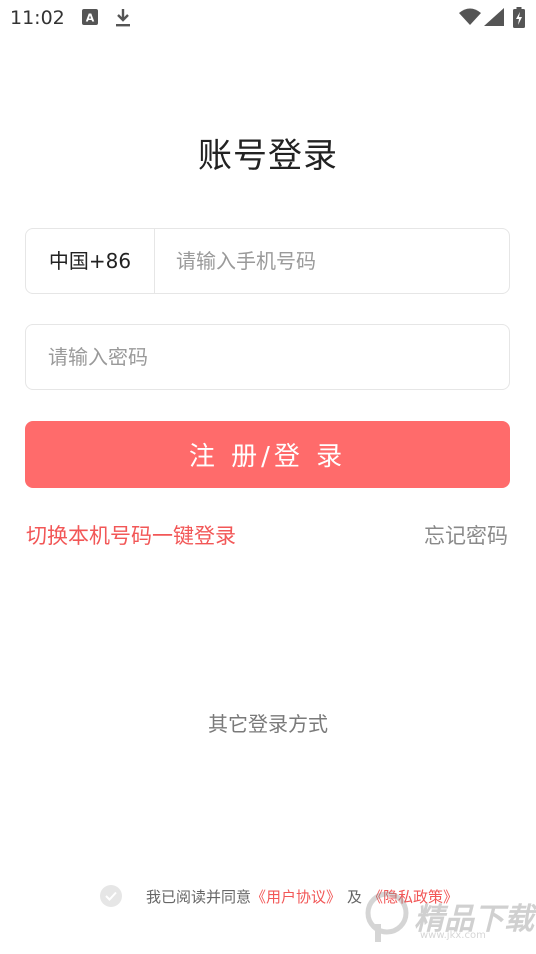 Image resolution: width=536 pixels, height=954 pixels. I want to click on agreement-checkbox, so click(111, 896).